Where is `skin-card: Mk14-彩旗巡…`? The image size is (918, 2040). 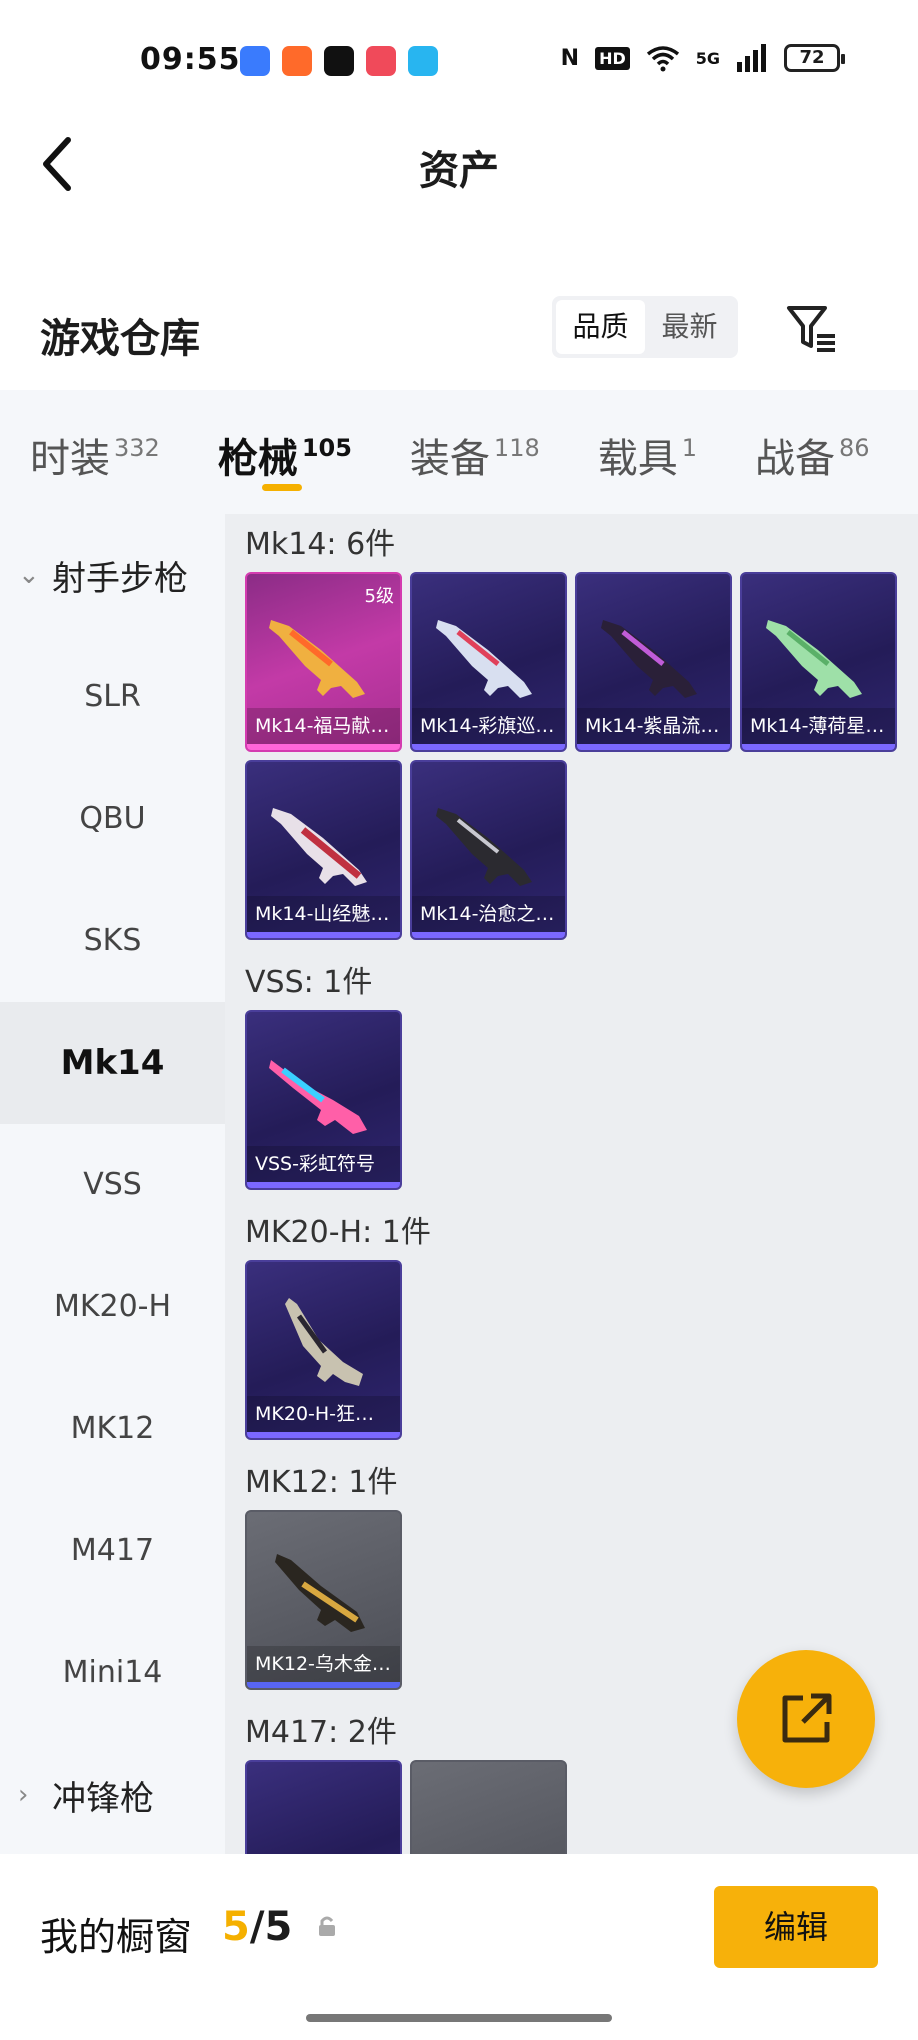 skin-card: Mk14-彩旗巡… is located at coordinates (488, 662).